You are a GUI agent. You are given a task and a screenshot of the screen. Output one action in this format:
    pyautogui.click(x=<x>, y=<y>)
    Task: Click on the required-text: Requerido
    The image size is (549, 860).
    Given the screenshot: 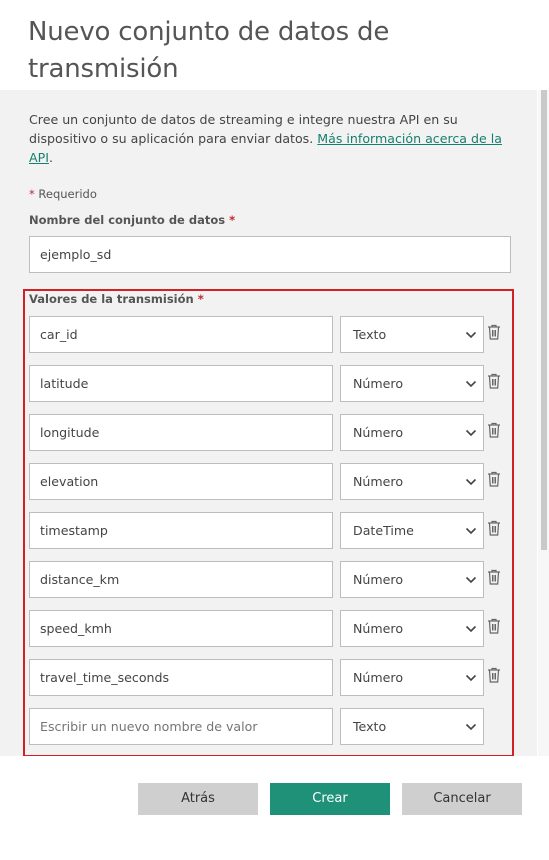 What is the action you would take?
    pyautogui.click(x=67, y=194)
    